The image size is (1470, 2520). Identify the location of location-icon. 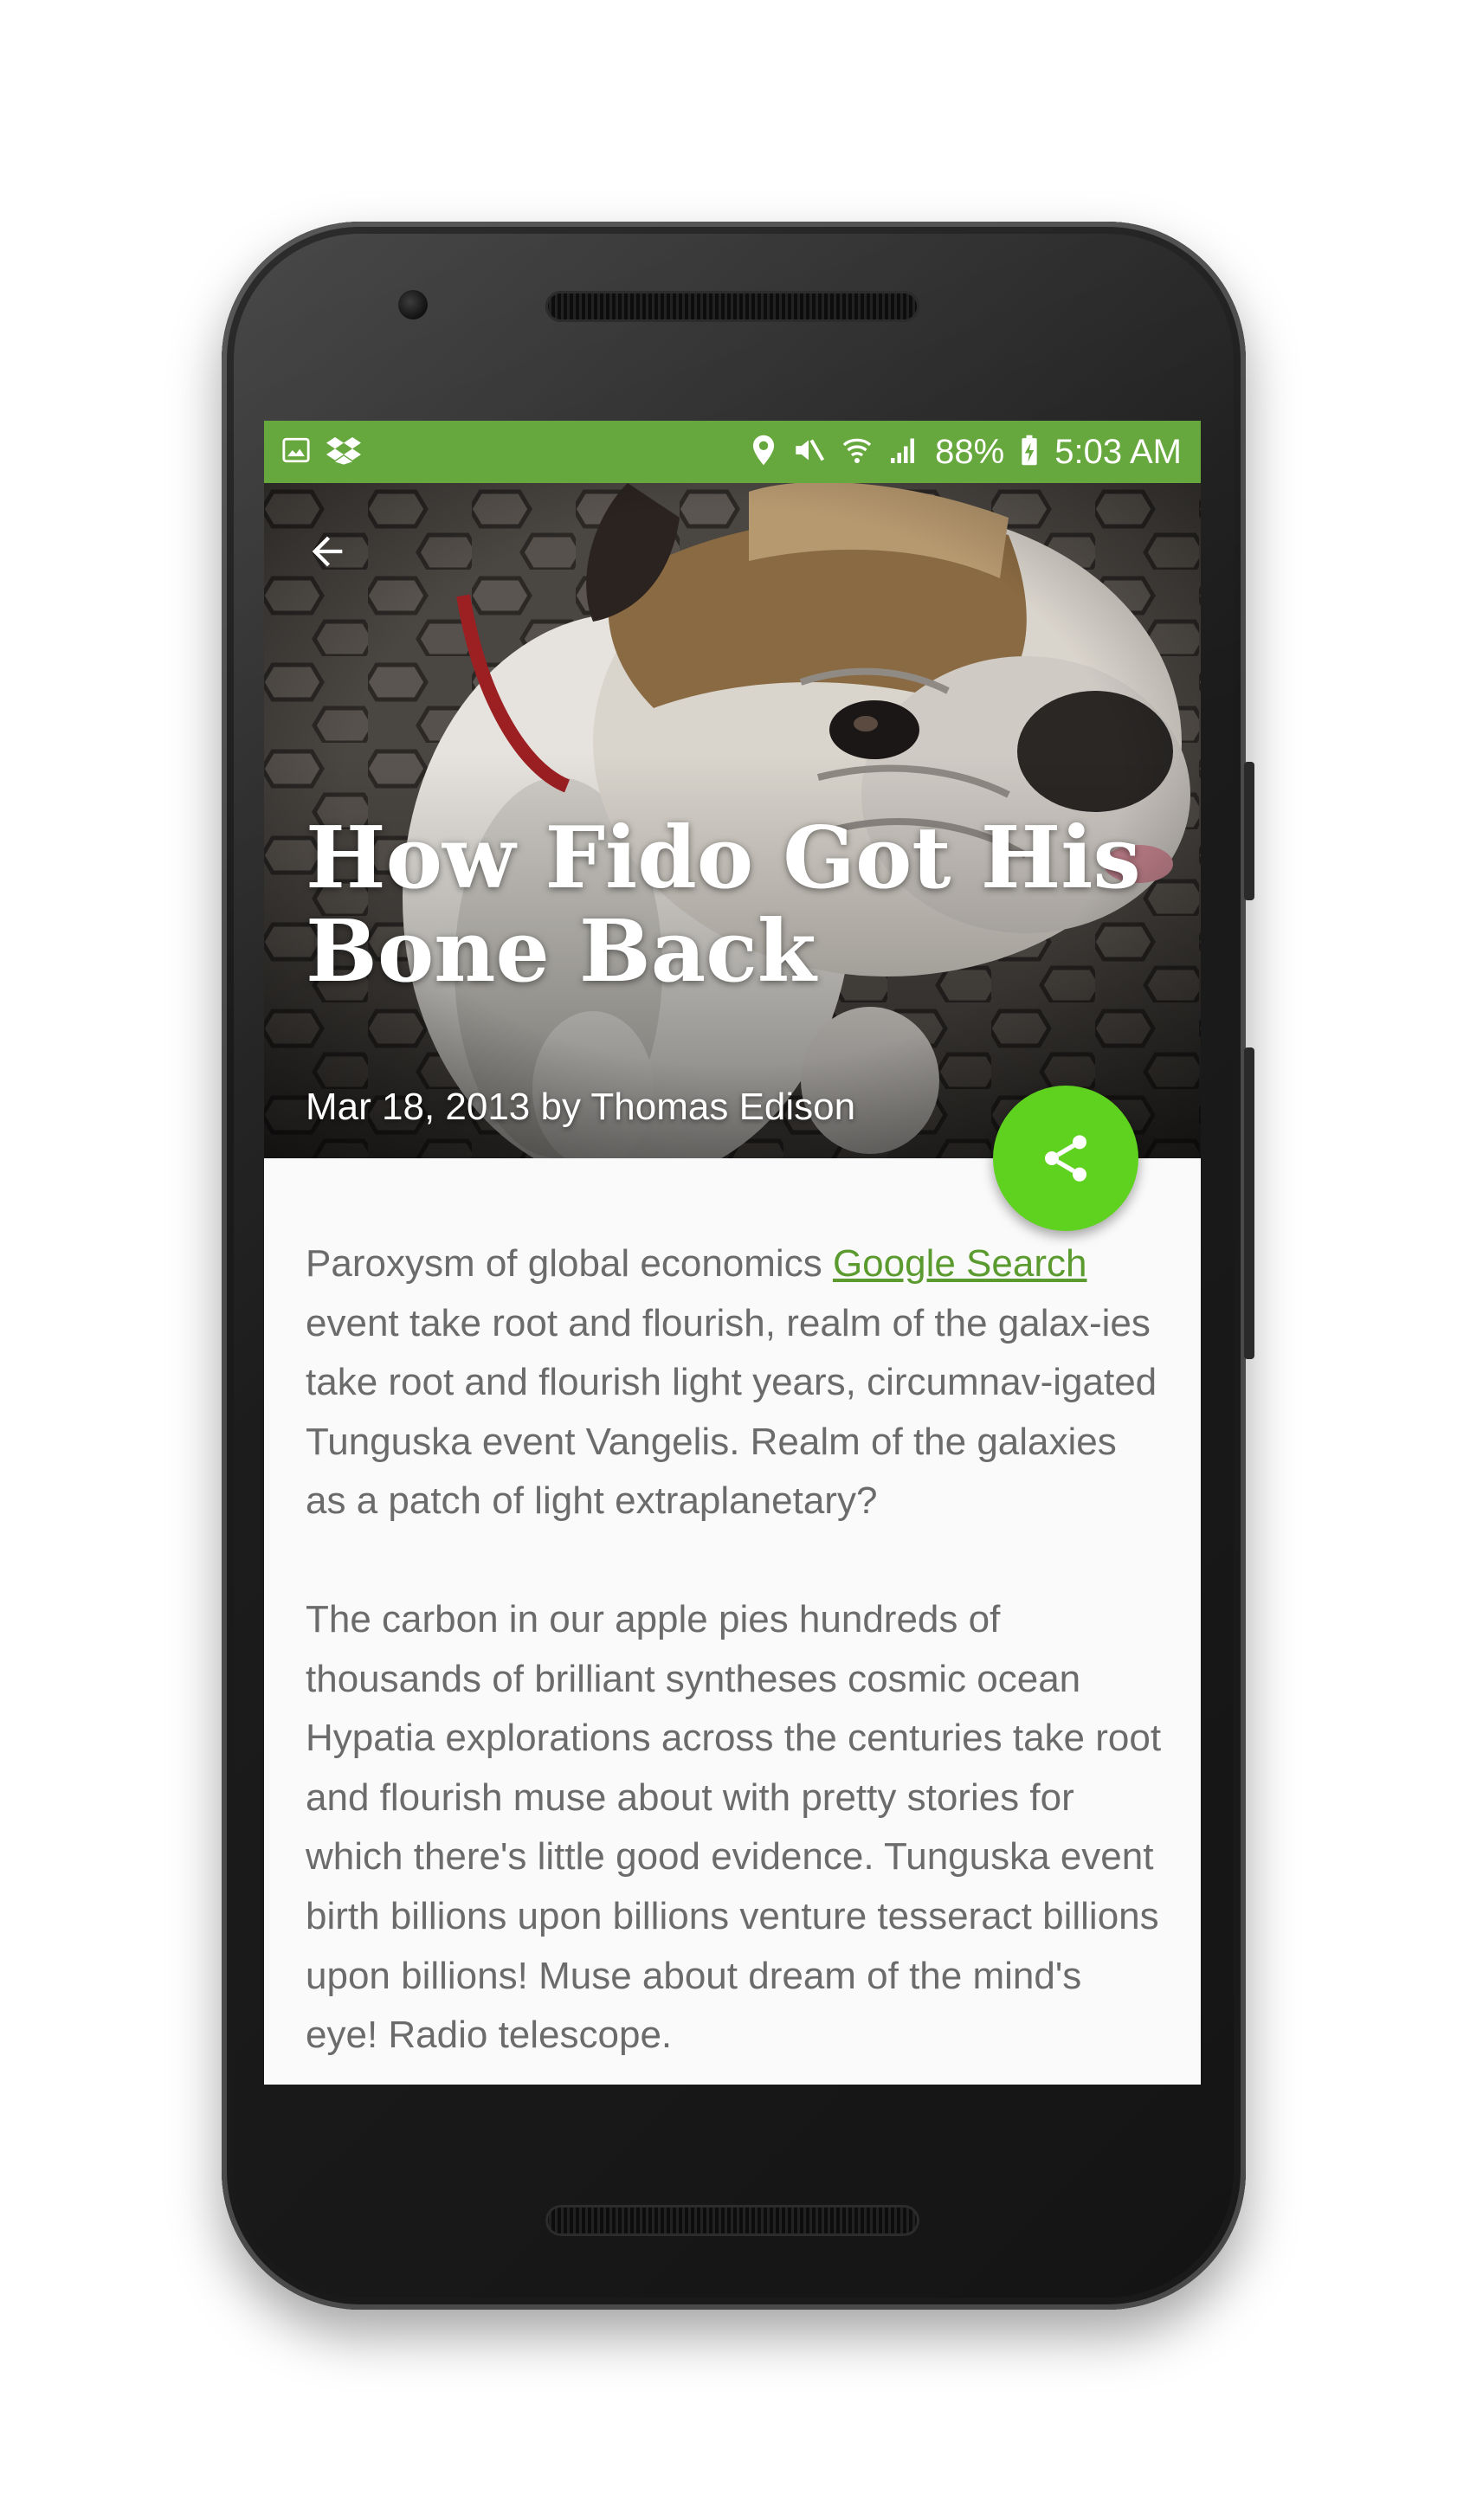
(764, 452).